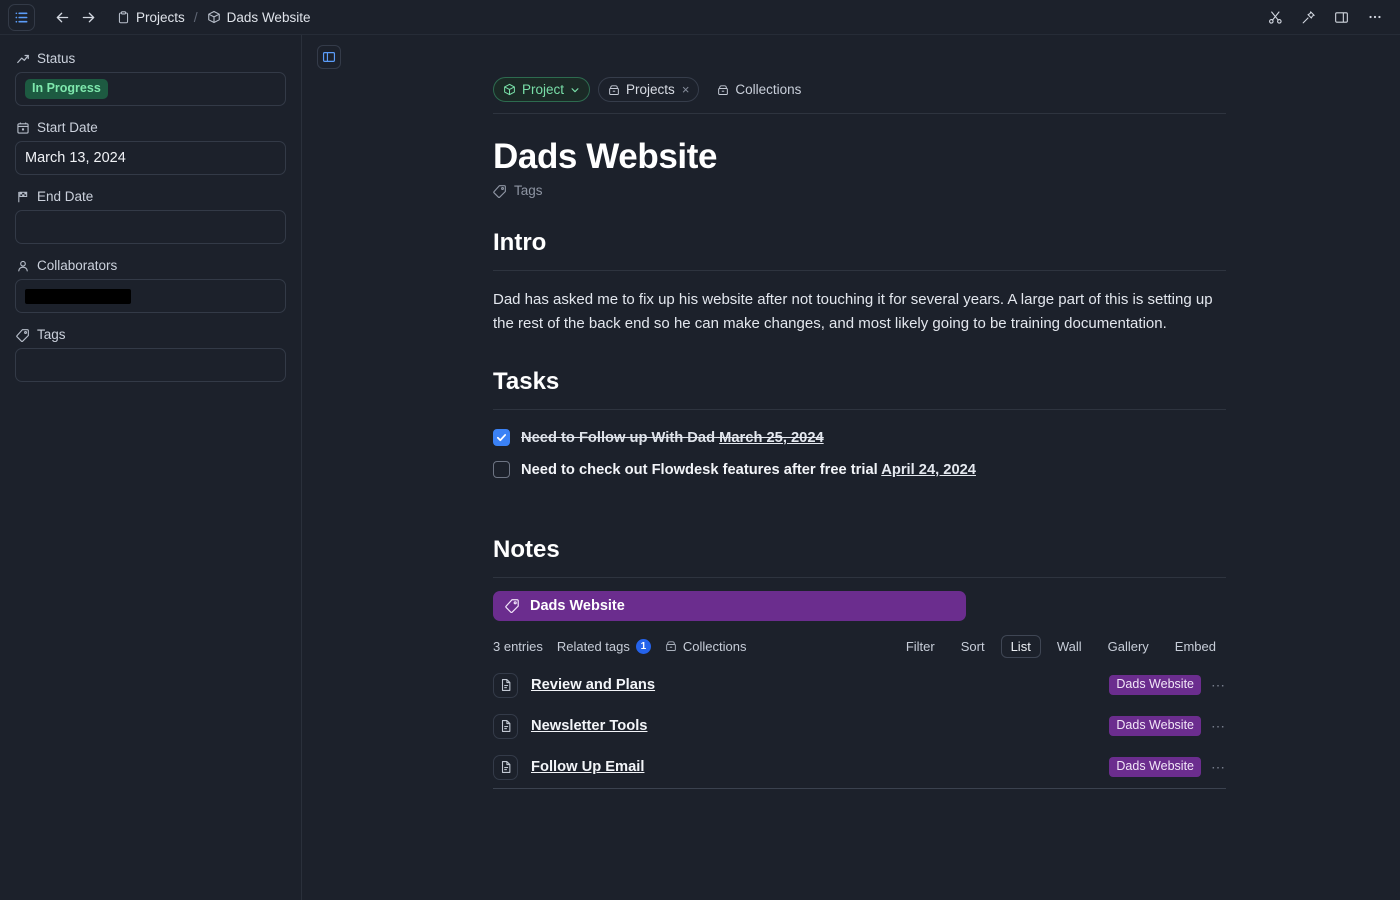 This screenshot has width=1400, height=900. Describe the element at coordinates (859, 157) in the screenshot. I see `page-title: Dads Website` at that location.